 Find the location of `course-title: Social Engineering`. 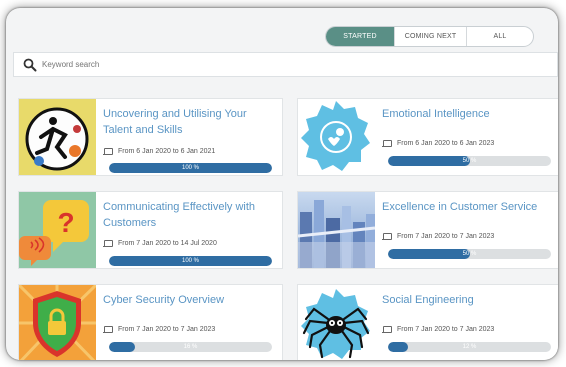

course-title: Social Engineering is located at coordinates (468, 300).